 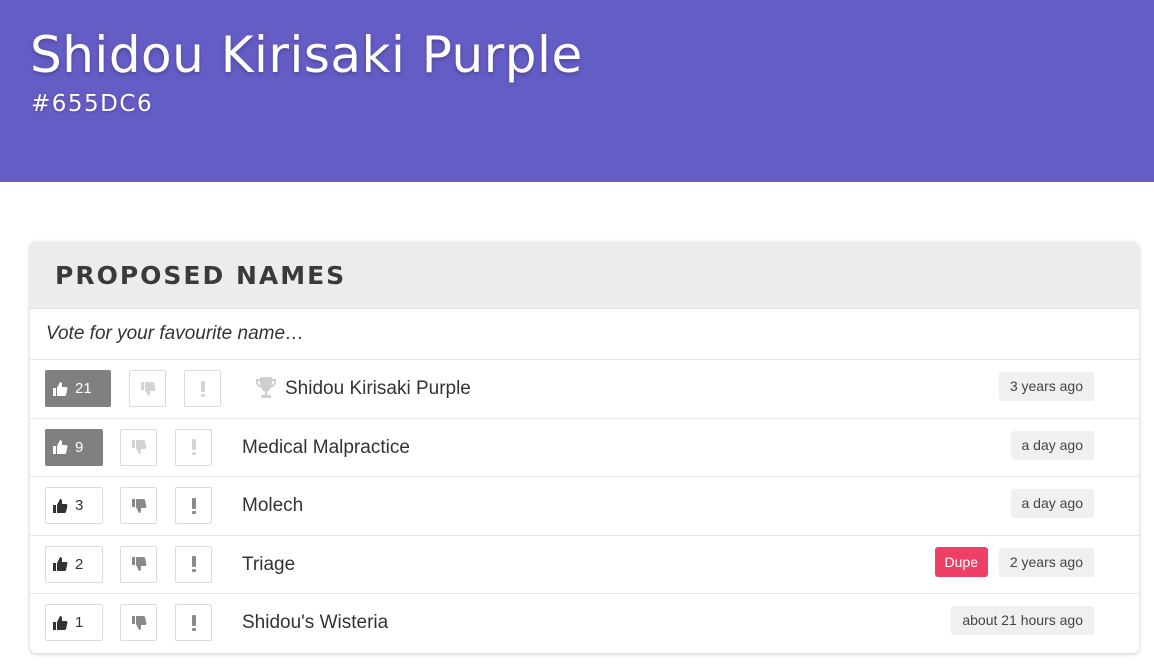 I want to click on hex-code: #655DC6, so click(x=92, y=104).